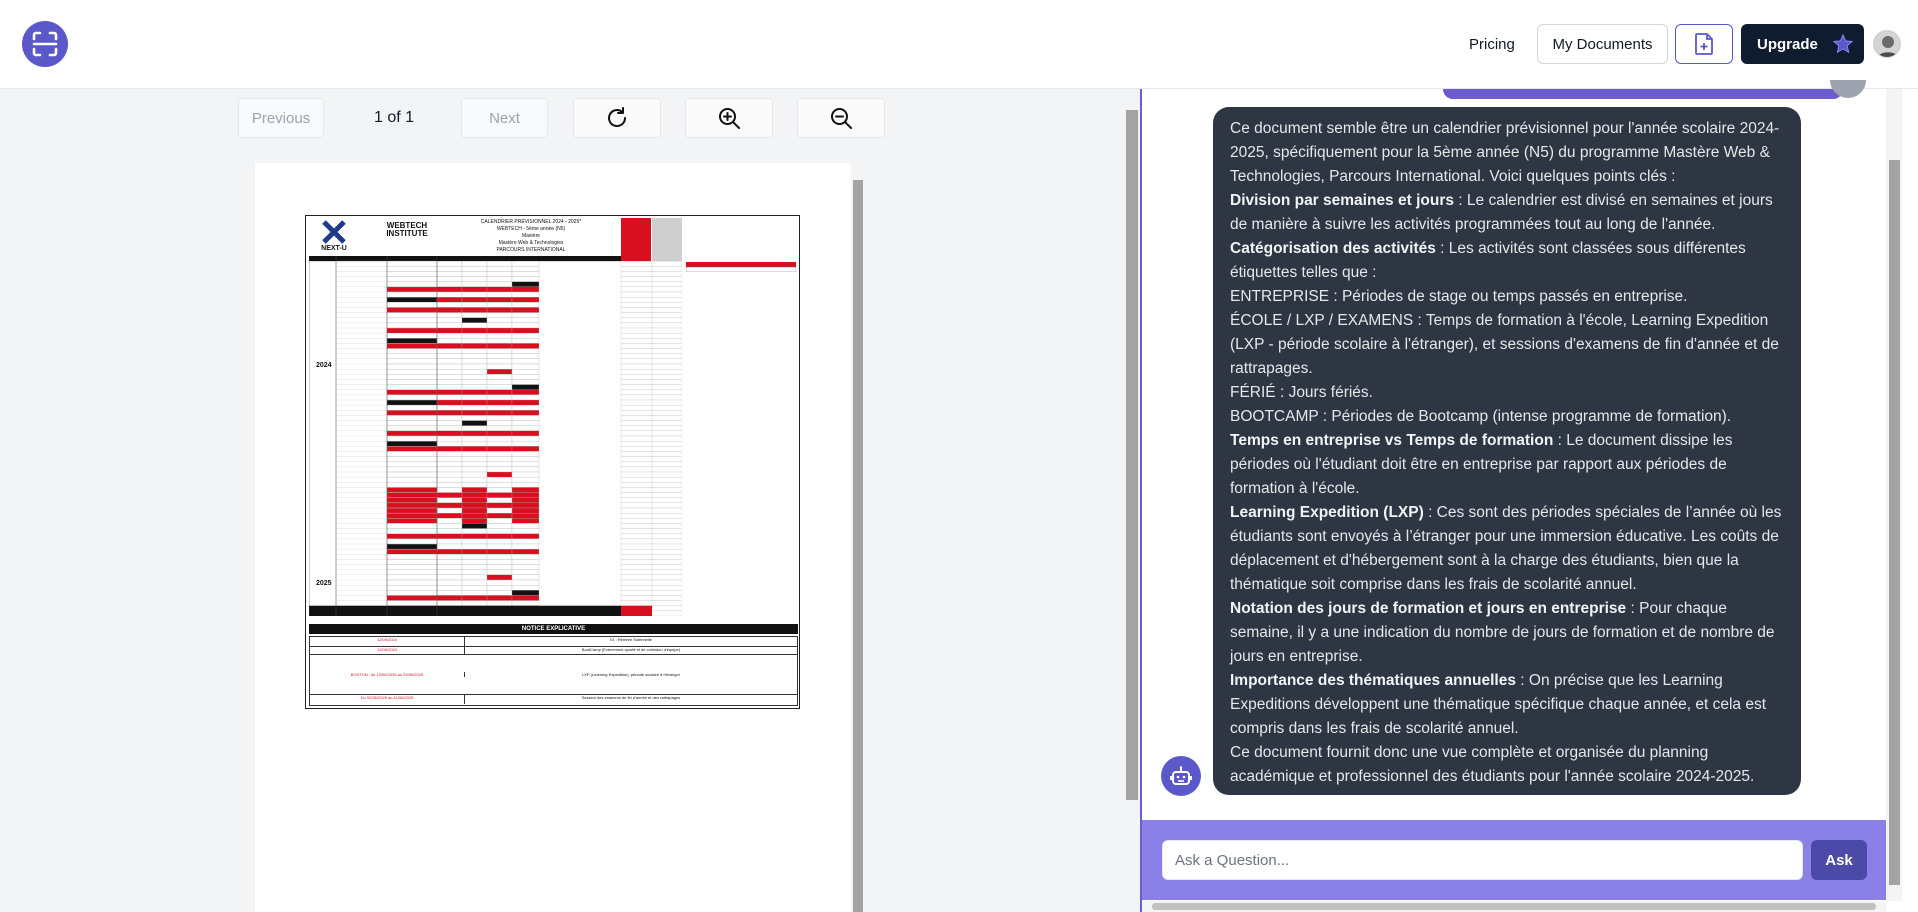 The image size is (1918, 912). Describe the element at coordinates (504, 118) in the screenshot. I see `next-page-button: Next` at that location.